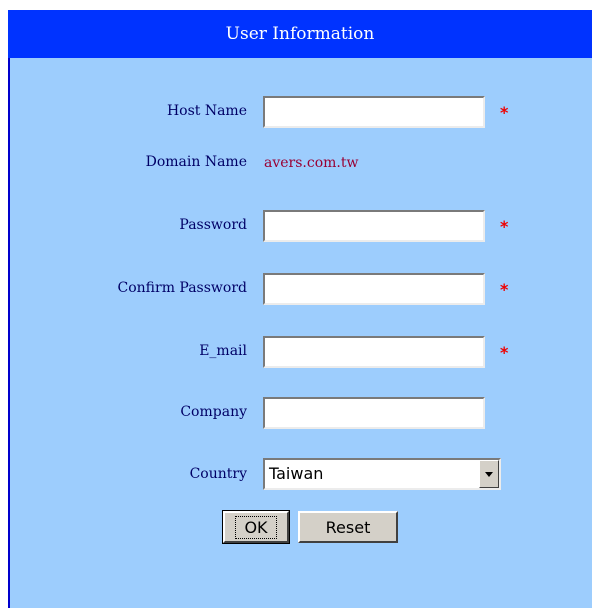 The width and height of the screenshot is (600, 608). What do you see at coordinates (206, 111) in the screenshot?
I see `host-name-label: Host Name` at bounding box center [206, 111].